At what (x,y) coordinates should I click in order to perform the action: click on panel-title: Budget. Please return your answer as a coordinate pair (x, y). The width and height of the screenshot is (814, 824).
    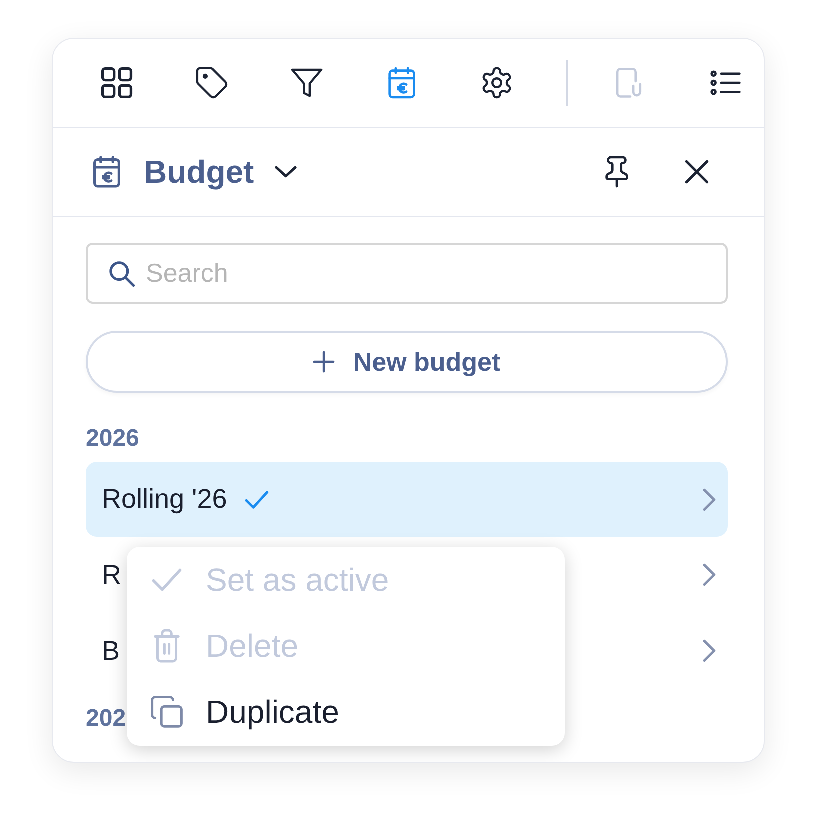
    Looking at the image, I should click on (199, 172).